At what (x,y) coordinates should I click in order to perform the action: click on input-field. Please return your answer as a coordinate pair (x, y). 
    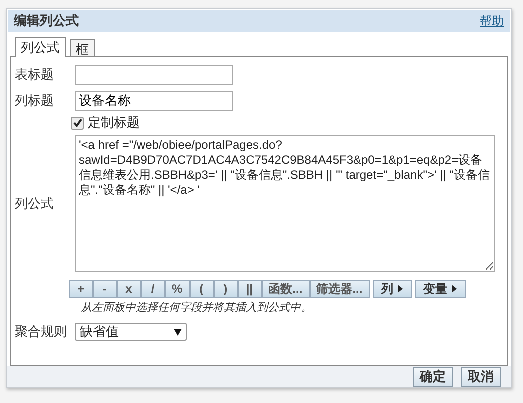
    Looking at the image, I should click on (154, 75).